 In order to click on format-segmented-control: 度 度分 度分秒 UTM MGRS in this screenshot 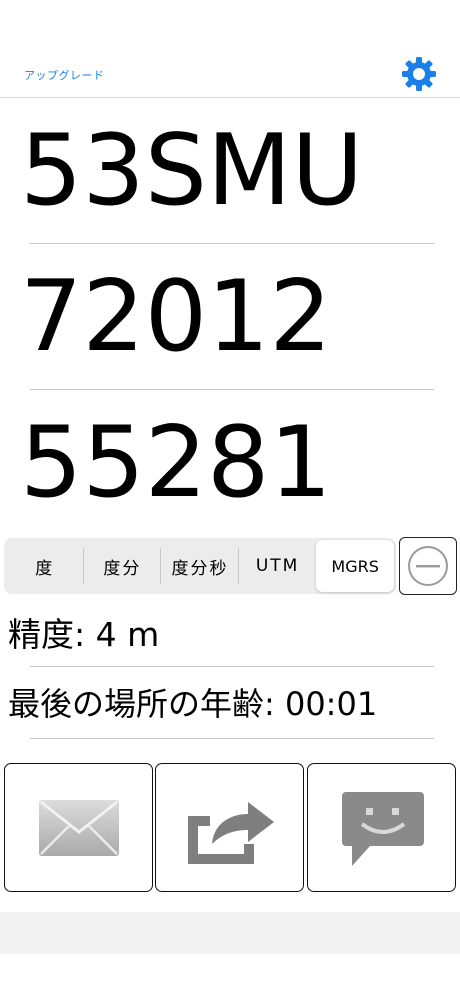, I will do `click(200, 566)`.